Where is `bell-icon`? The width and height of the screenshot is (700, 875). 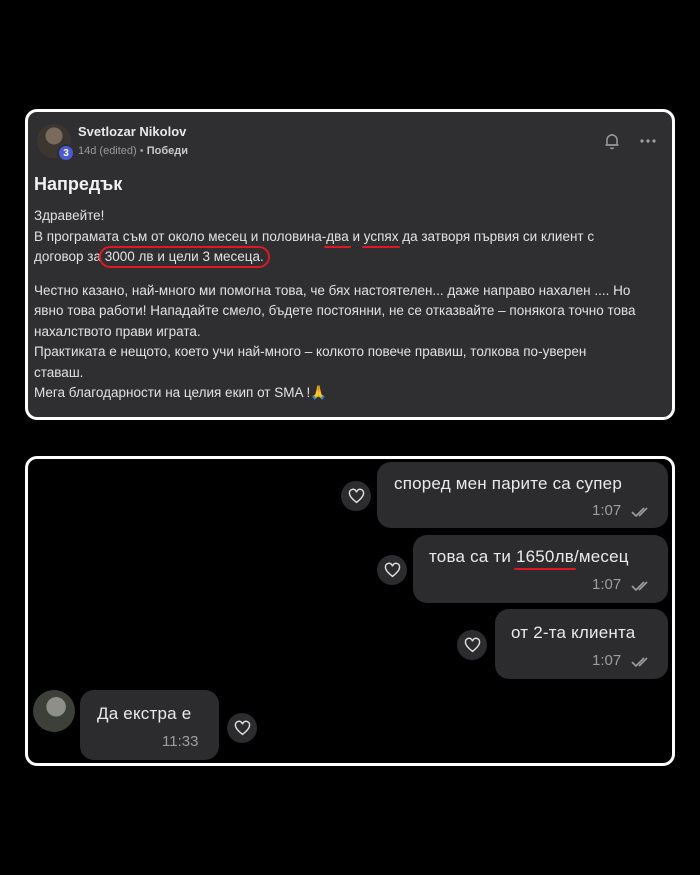 bell-icon is located at coordinates (612, 141).